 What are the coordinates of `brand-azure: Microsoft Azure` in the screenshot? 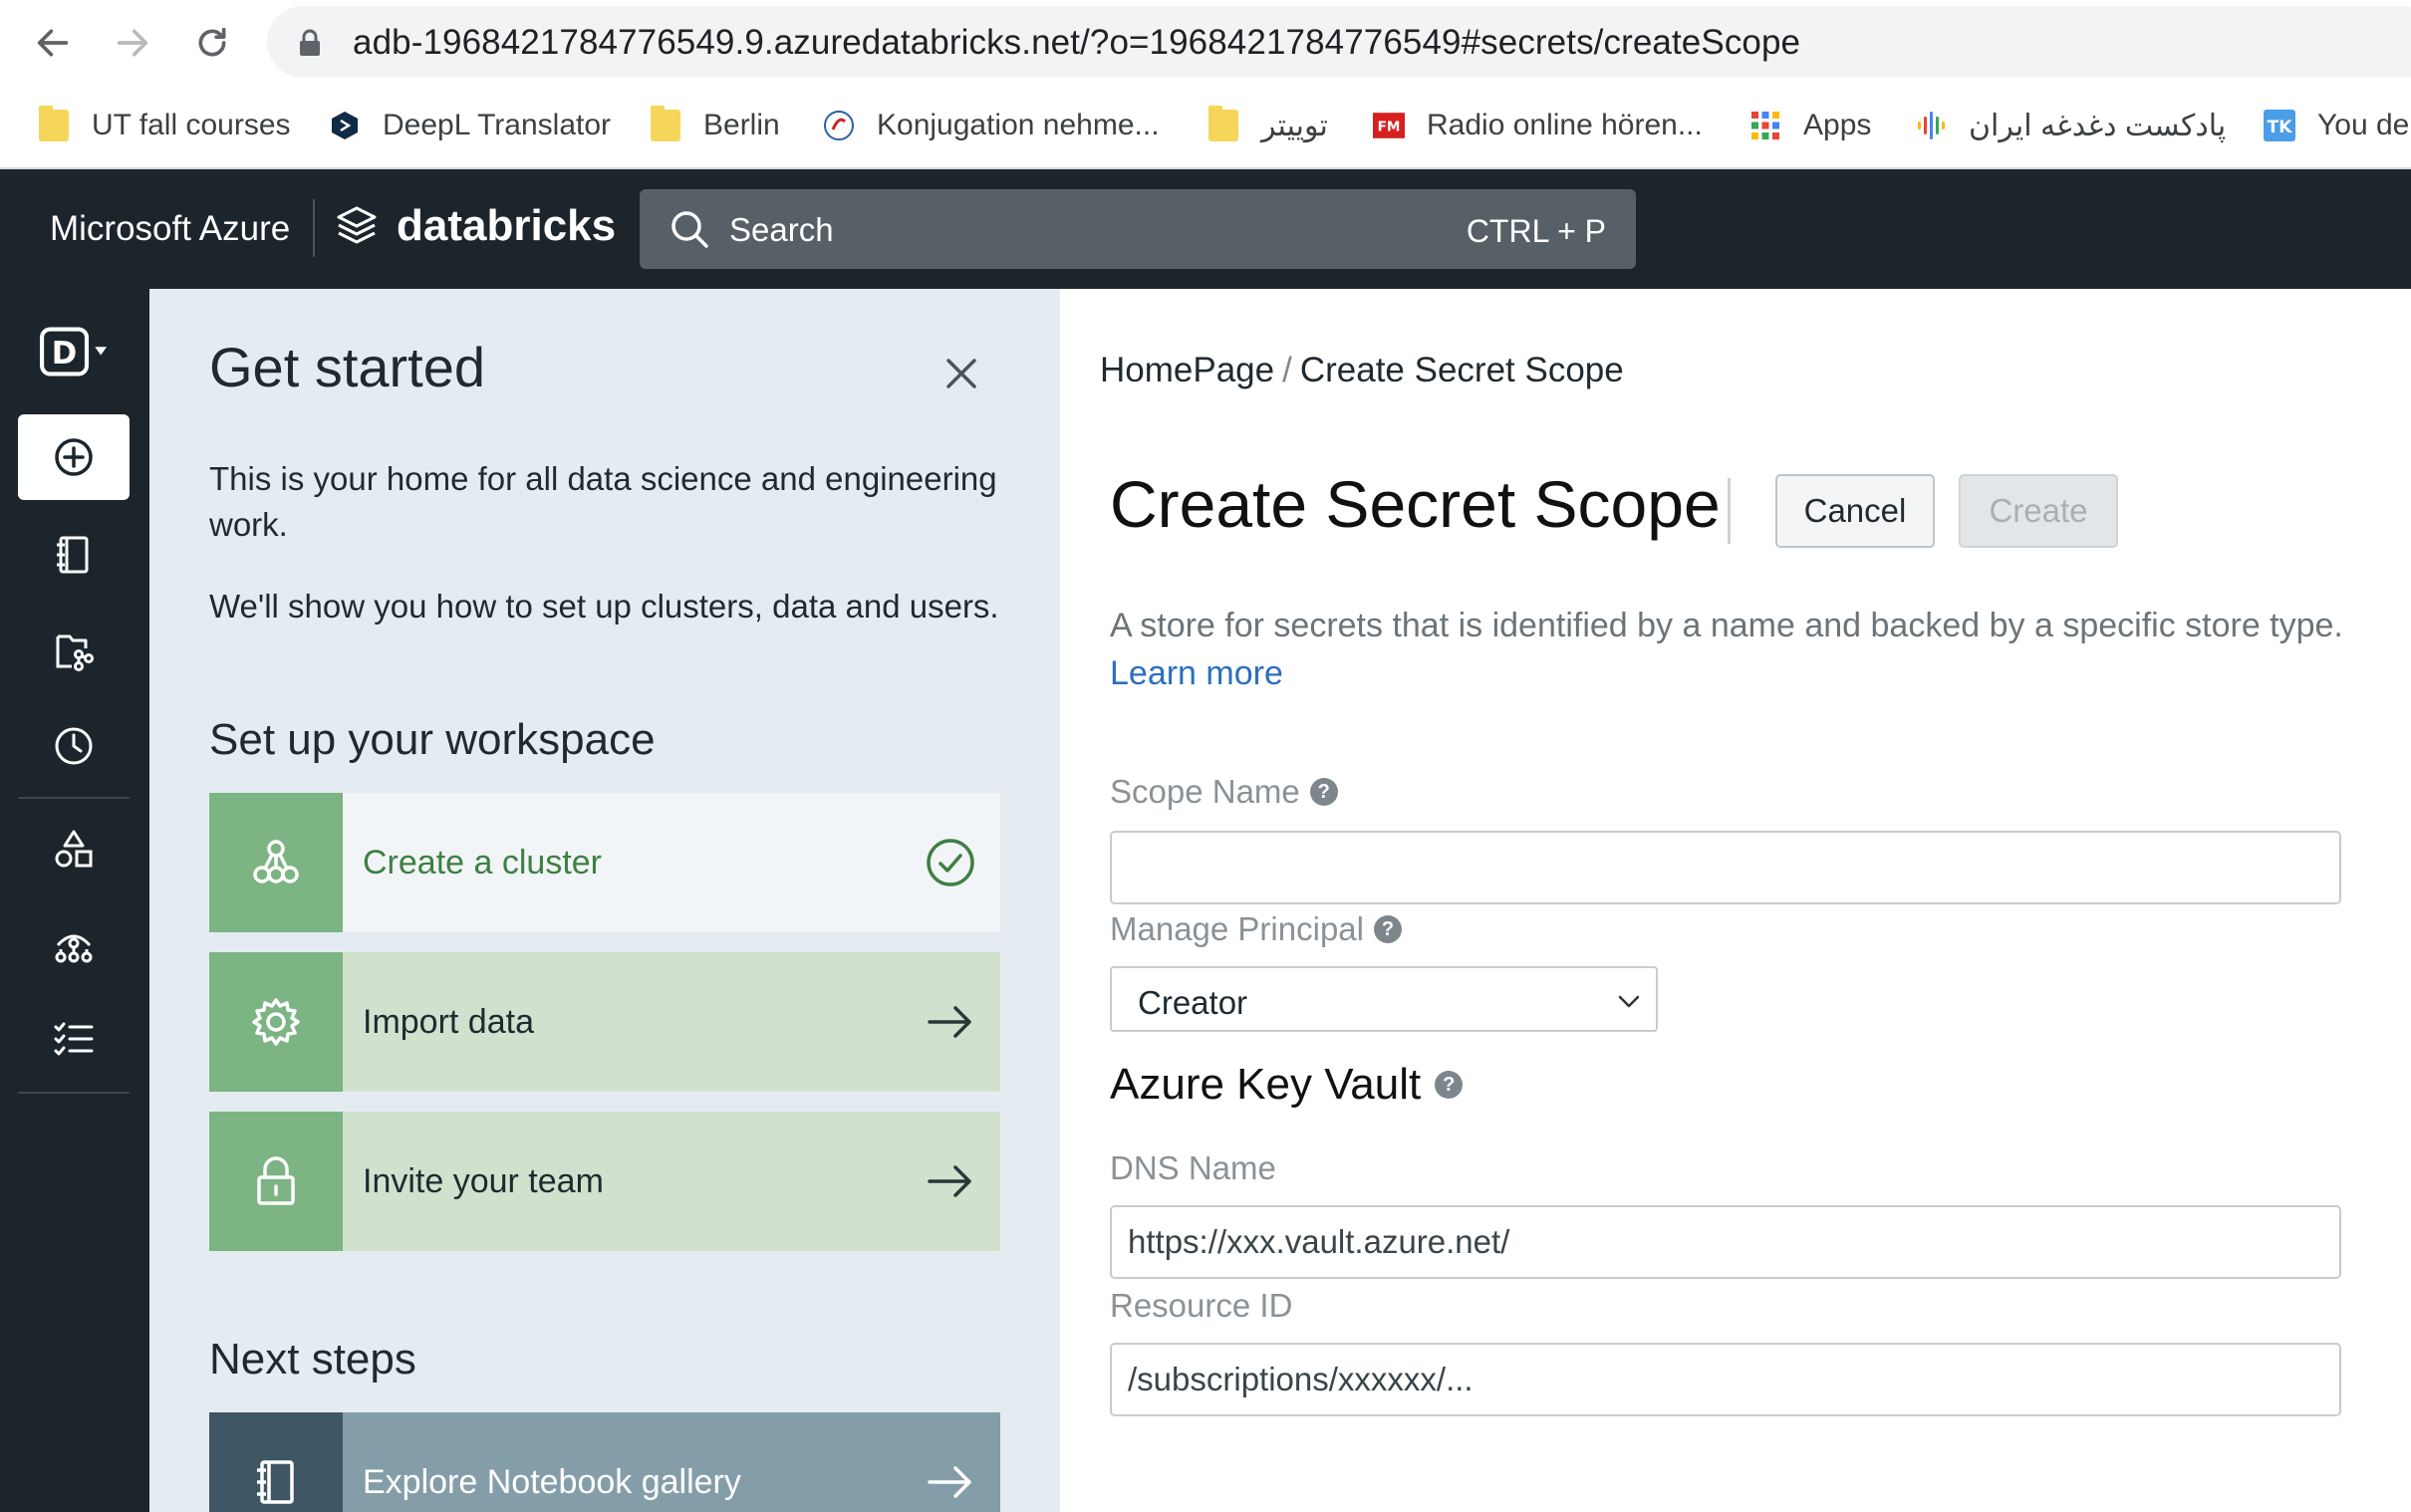 It's located at (170, 229).